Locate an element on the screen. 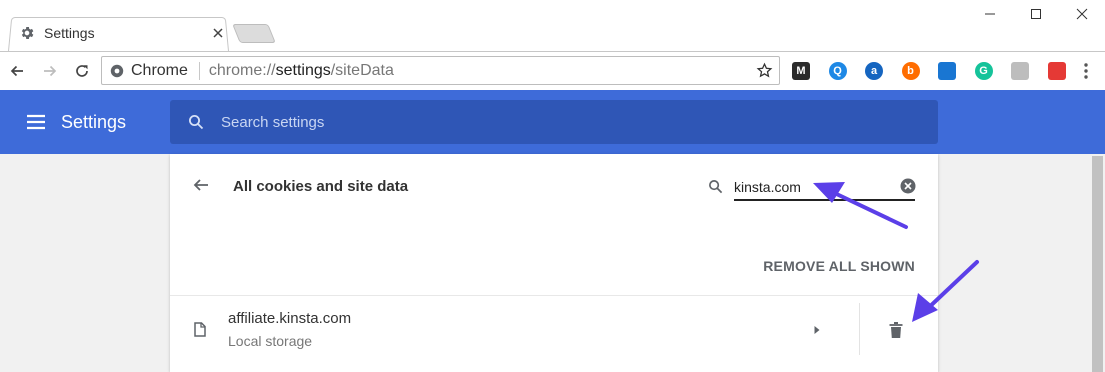 This screenshot has height=372, width=1105. scrollbar is located at coordinates (1097, 263).